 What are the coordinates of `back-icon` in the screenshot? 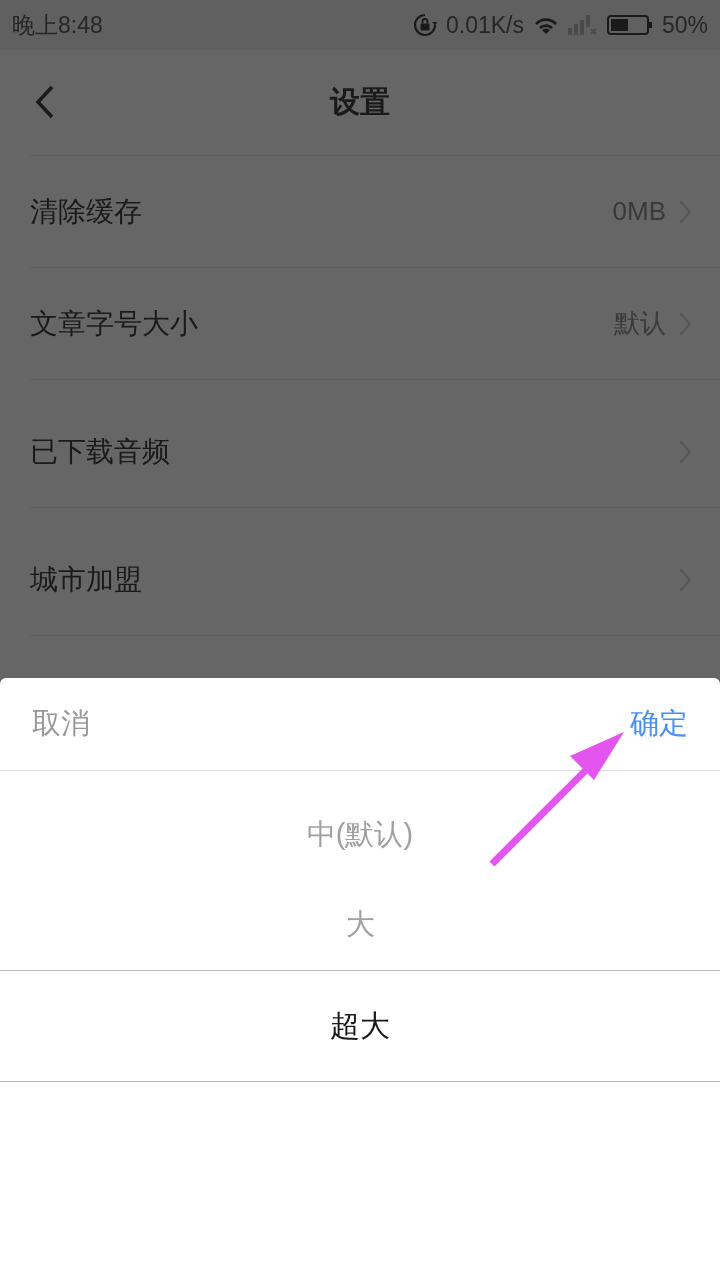 It's located at (45, 102).